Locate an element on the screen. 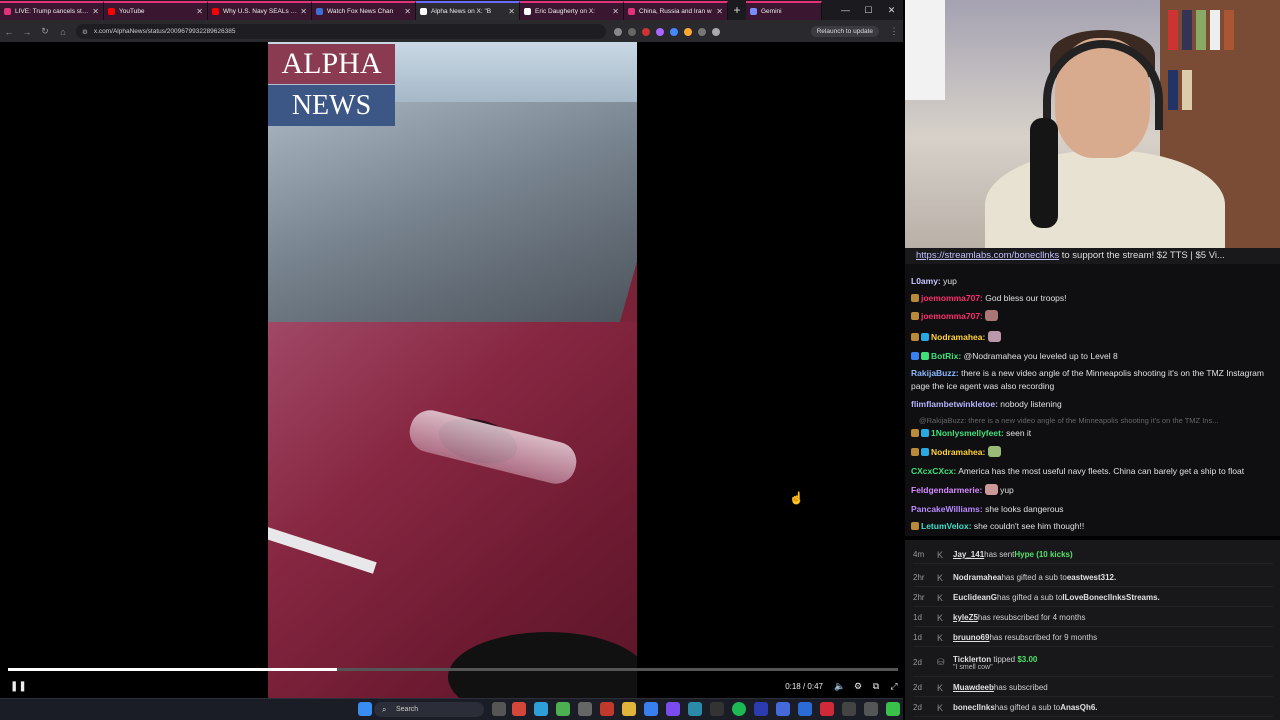  task-view-icon is located at coordinates (499, 709).